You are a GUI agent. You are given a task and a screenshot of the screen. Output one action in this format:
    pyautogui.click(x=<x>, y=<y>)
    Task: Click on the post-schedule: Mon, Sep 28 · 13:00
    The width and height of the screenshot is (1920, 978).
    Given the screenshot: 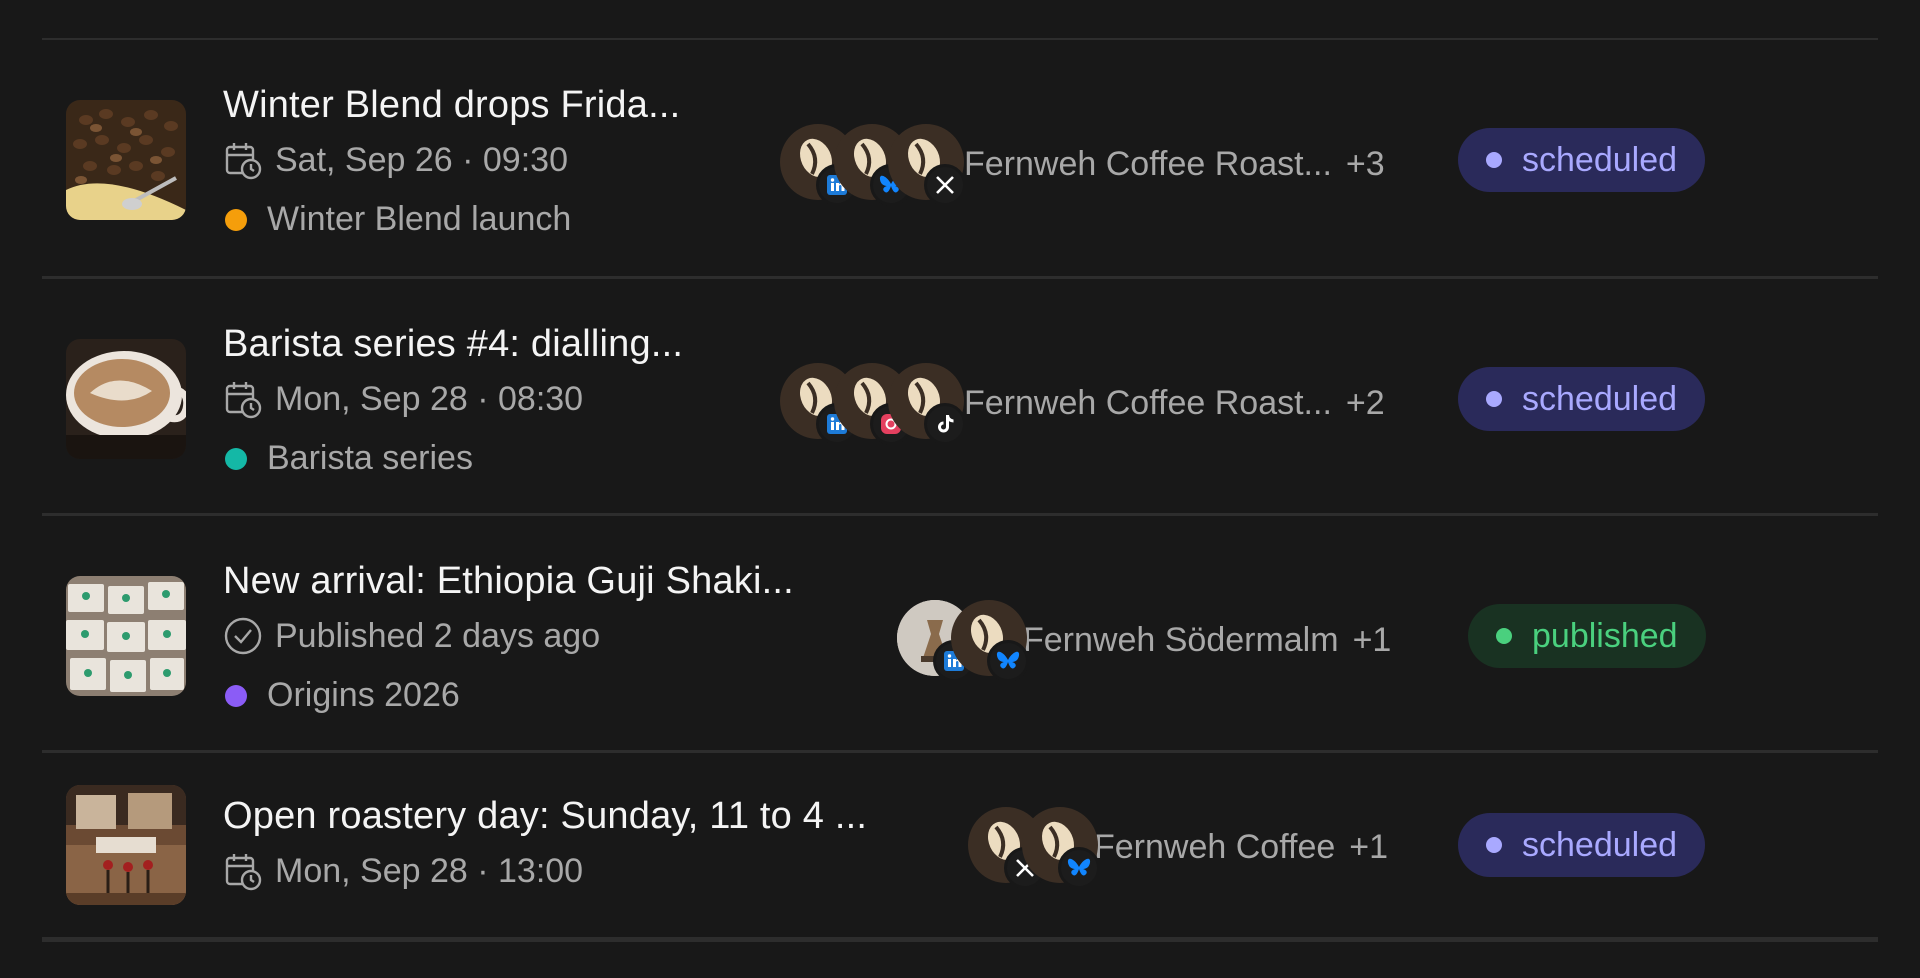 What is the action you would take?
    pyautogui.click(x=403, y=871)
    